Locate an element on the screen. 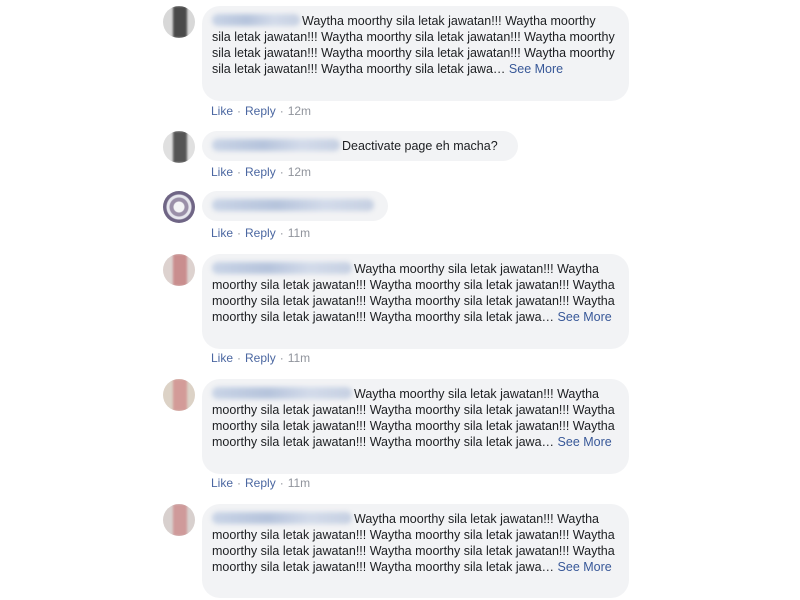 The image size is (800, 600). comment-bubble is located at coordinates (295, 206).